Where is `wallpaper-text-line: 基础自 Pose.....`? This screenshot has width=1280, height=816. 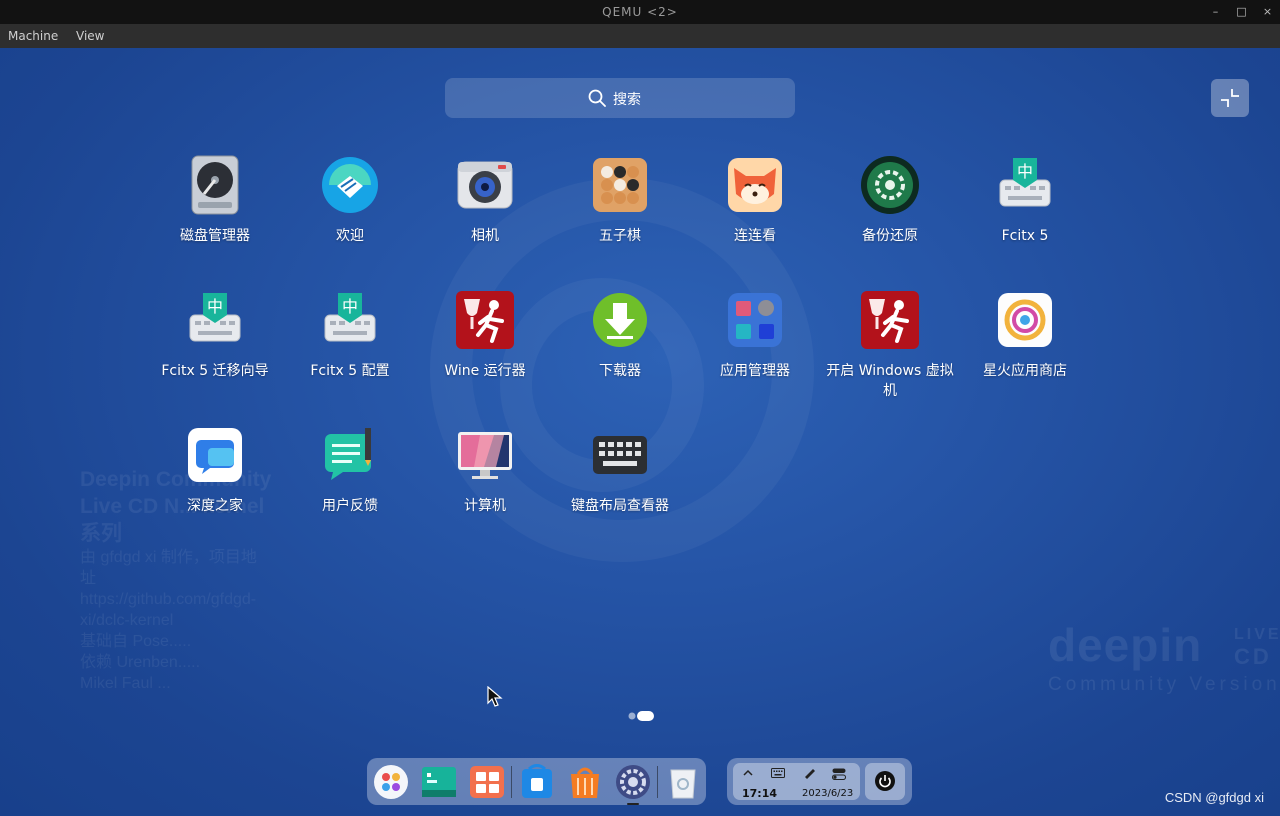
wallpaper-text-line: 基础自 Pose..... is located at coordinates (136, 641).